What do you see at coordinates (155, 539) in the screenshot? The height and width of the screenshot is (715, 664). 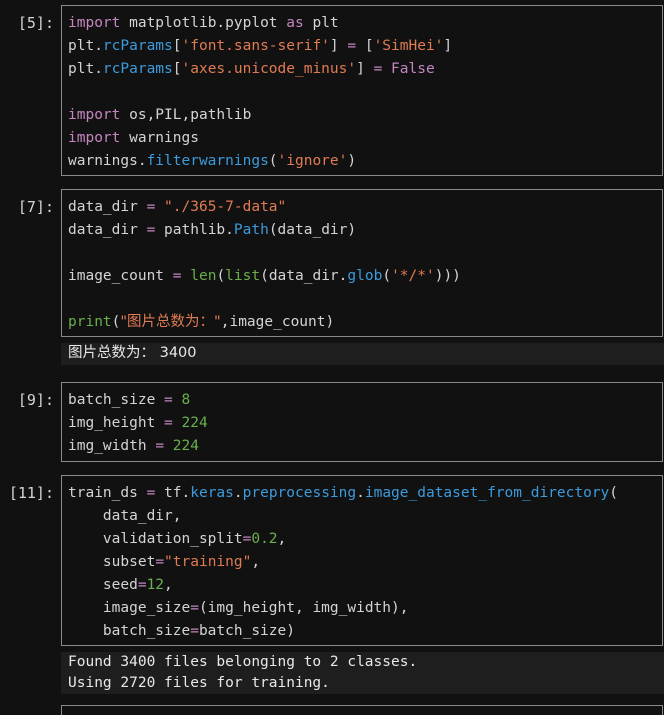 I see `code-token: validation_split` at bounding box center [155, 539].